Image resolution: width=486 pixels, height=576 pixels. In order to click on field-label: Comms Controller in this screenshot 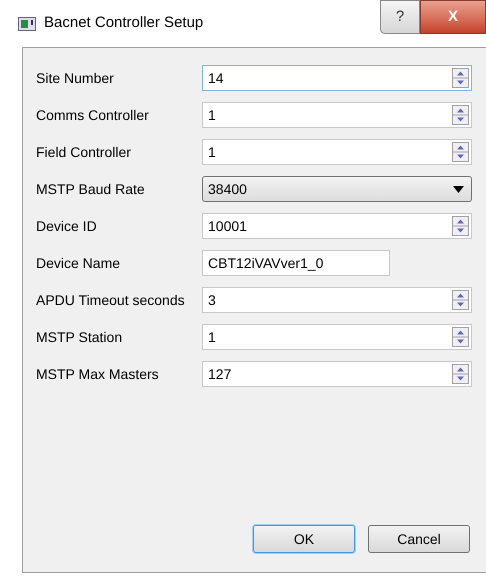, I will do `click(93, 115)`.